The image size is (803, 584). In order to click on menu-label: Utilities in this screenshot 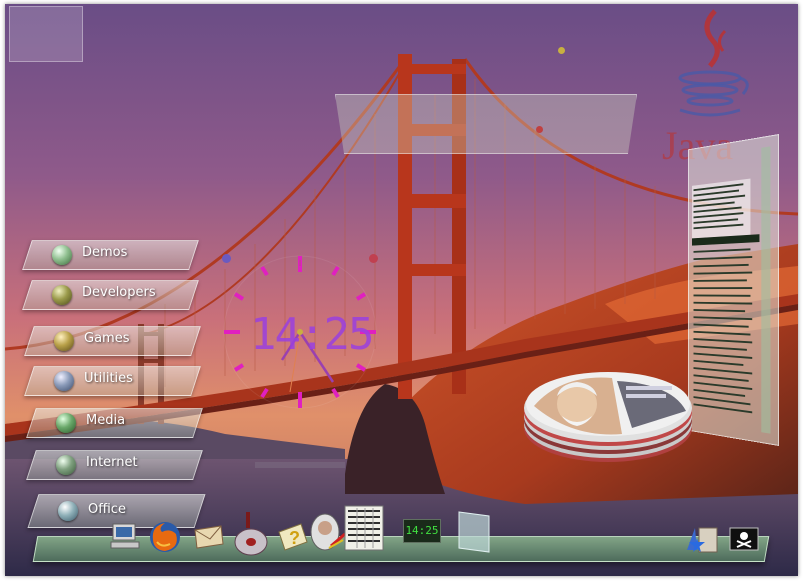, I will do `click(108, 378)`.